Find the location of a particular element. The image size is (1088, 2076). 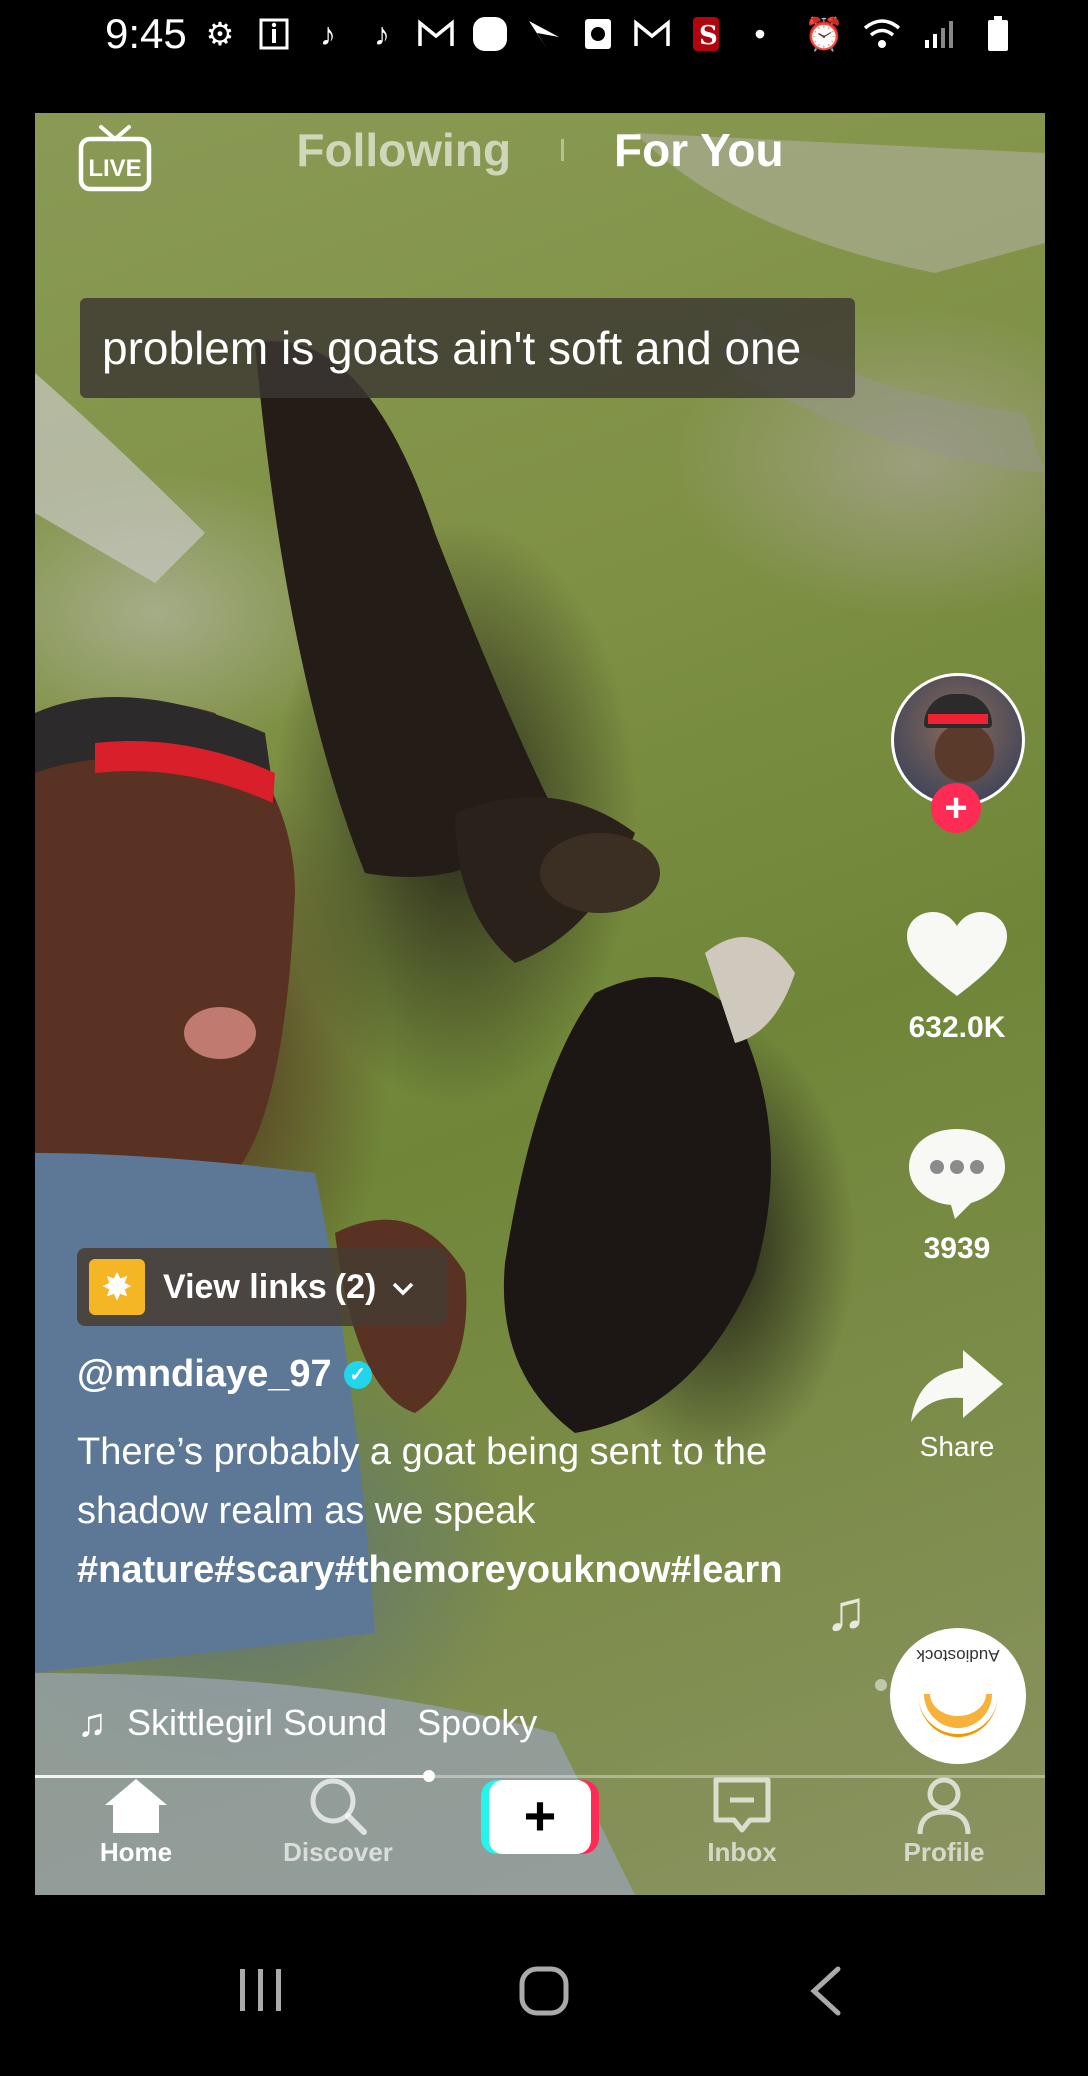

app-icon is located at coordinates (490, 34).